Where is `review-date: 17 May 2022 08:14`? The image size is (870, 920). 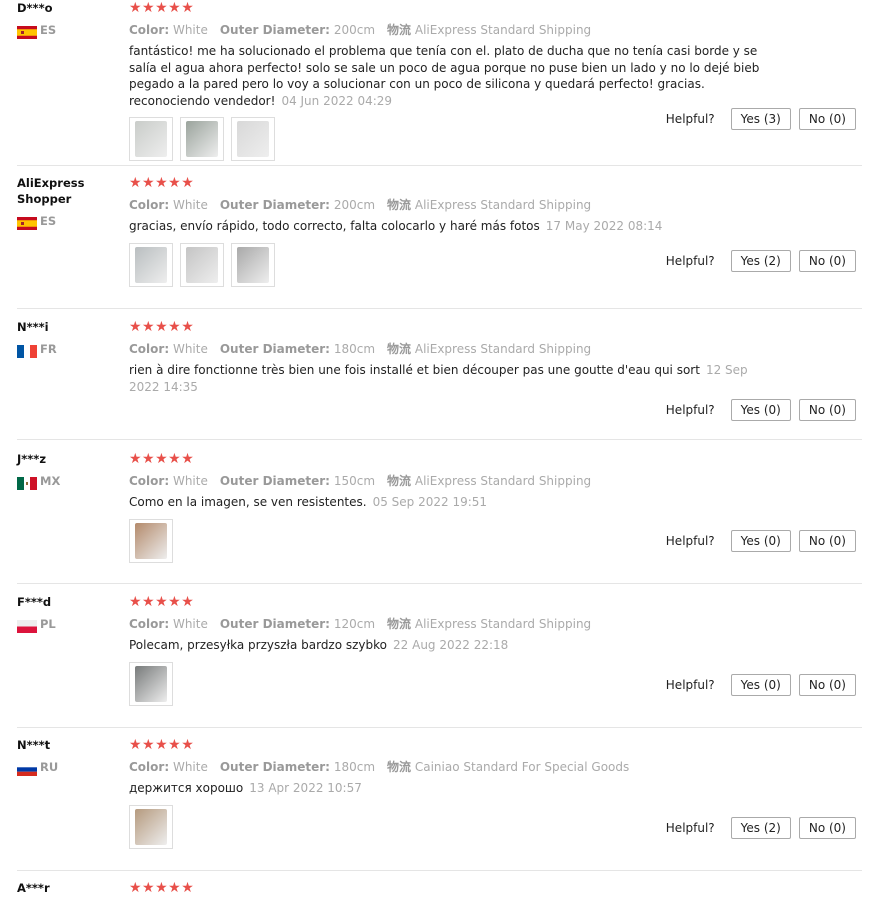 review-date: 17 May 2022 08:14 is located at coordinates (604, 226).